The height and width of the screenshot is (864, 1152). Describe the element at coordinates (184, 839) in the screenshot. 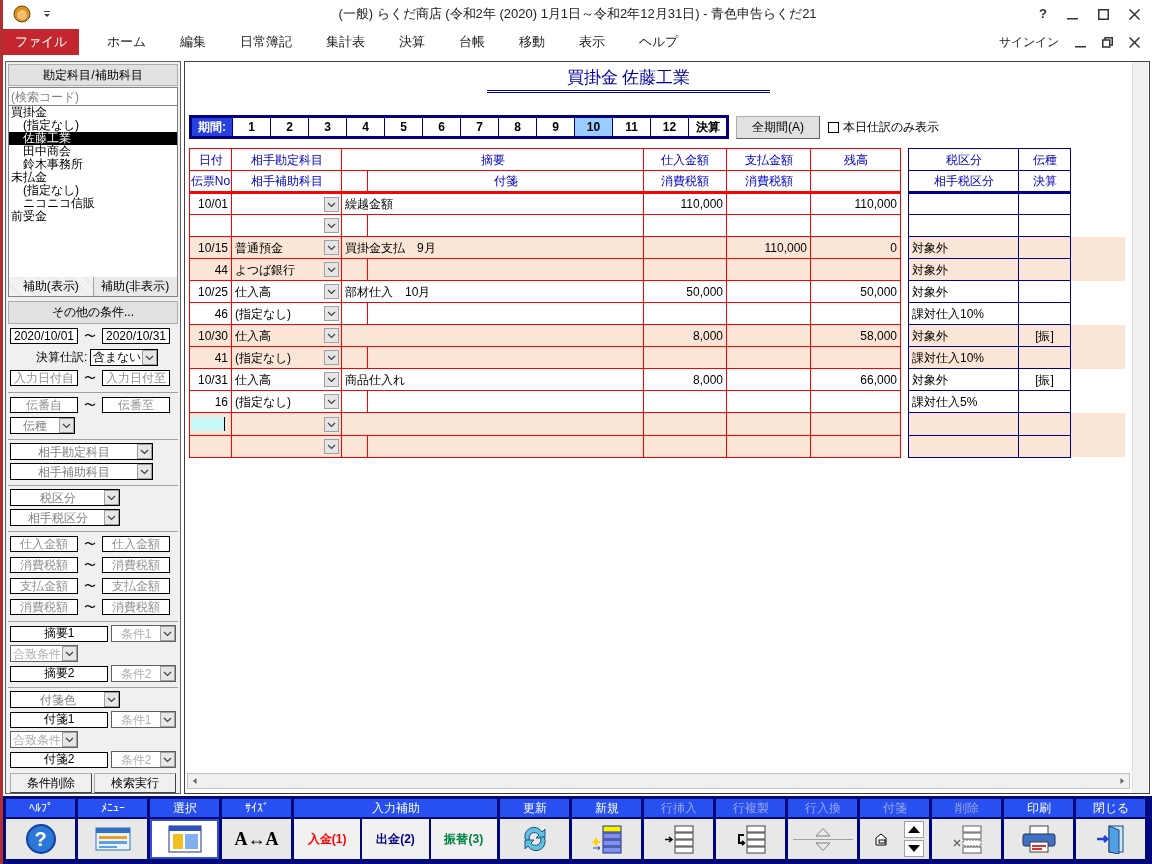

I see `toolbar-button` at that location.